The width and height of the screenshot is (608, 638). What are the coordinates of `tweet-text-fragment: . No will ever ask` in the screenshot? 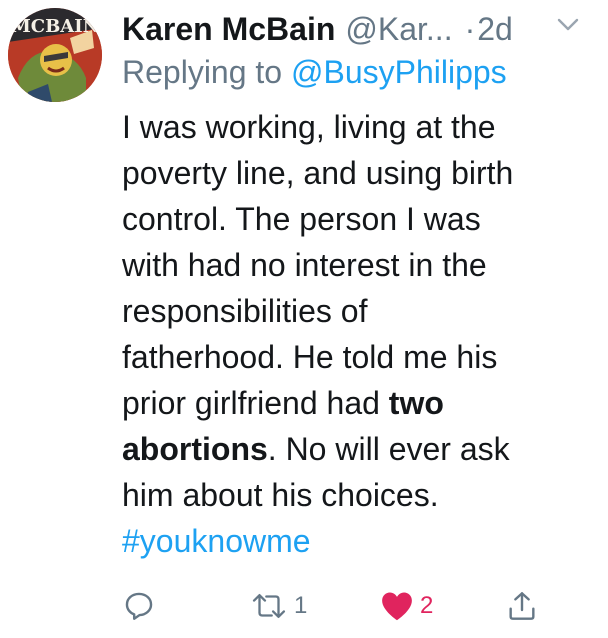 It's located at (388, 449).